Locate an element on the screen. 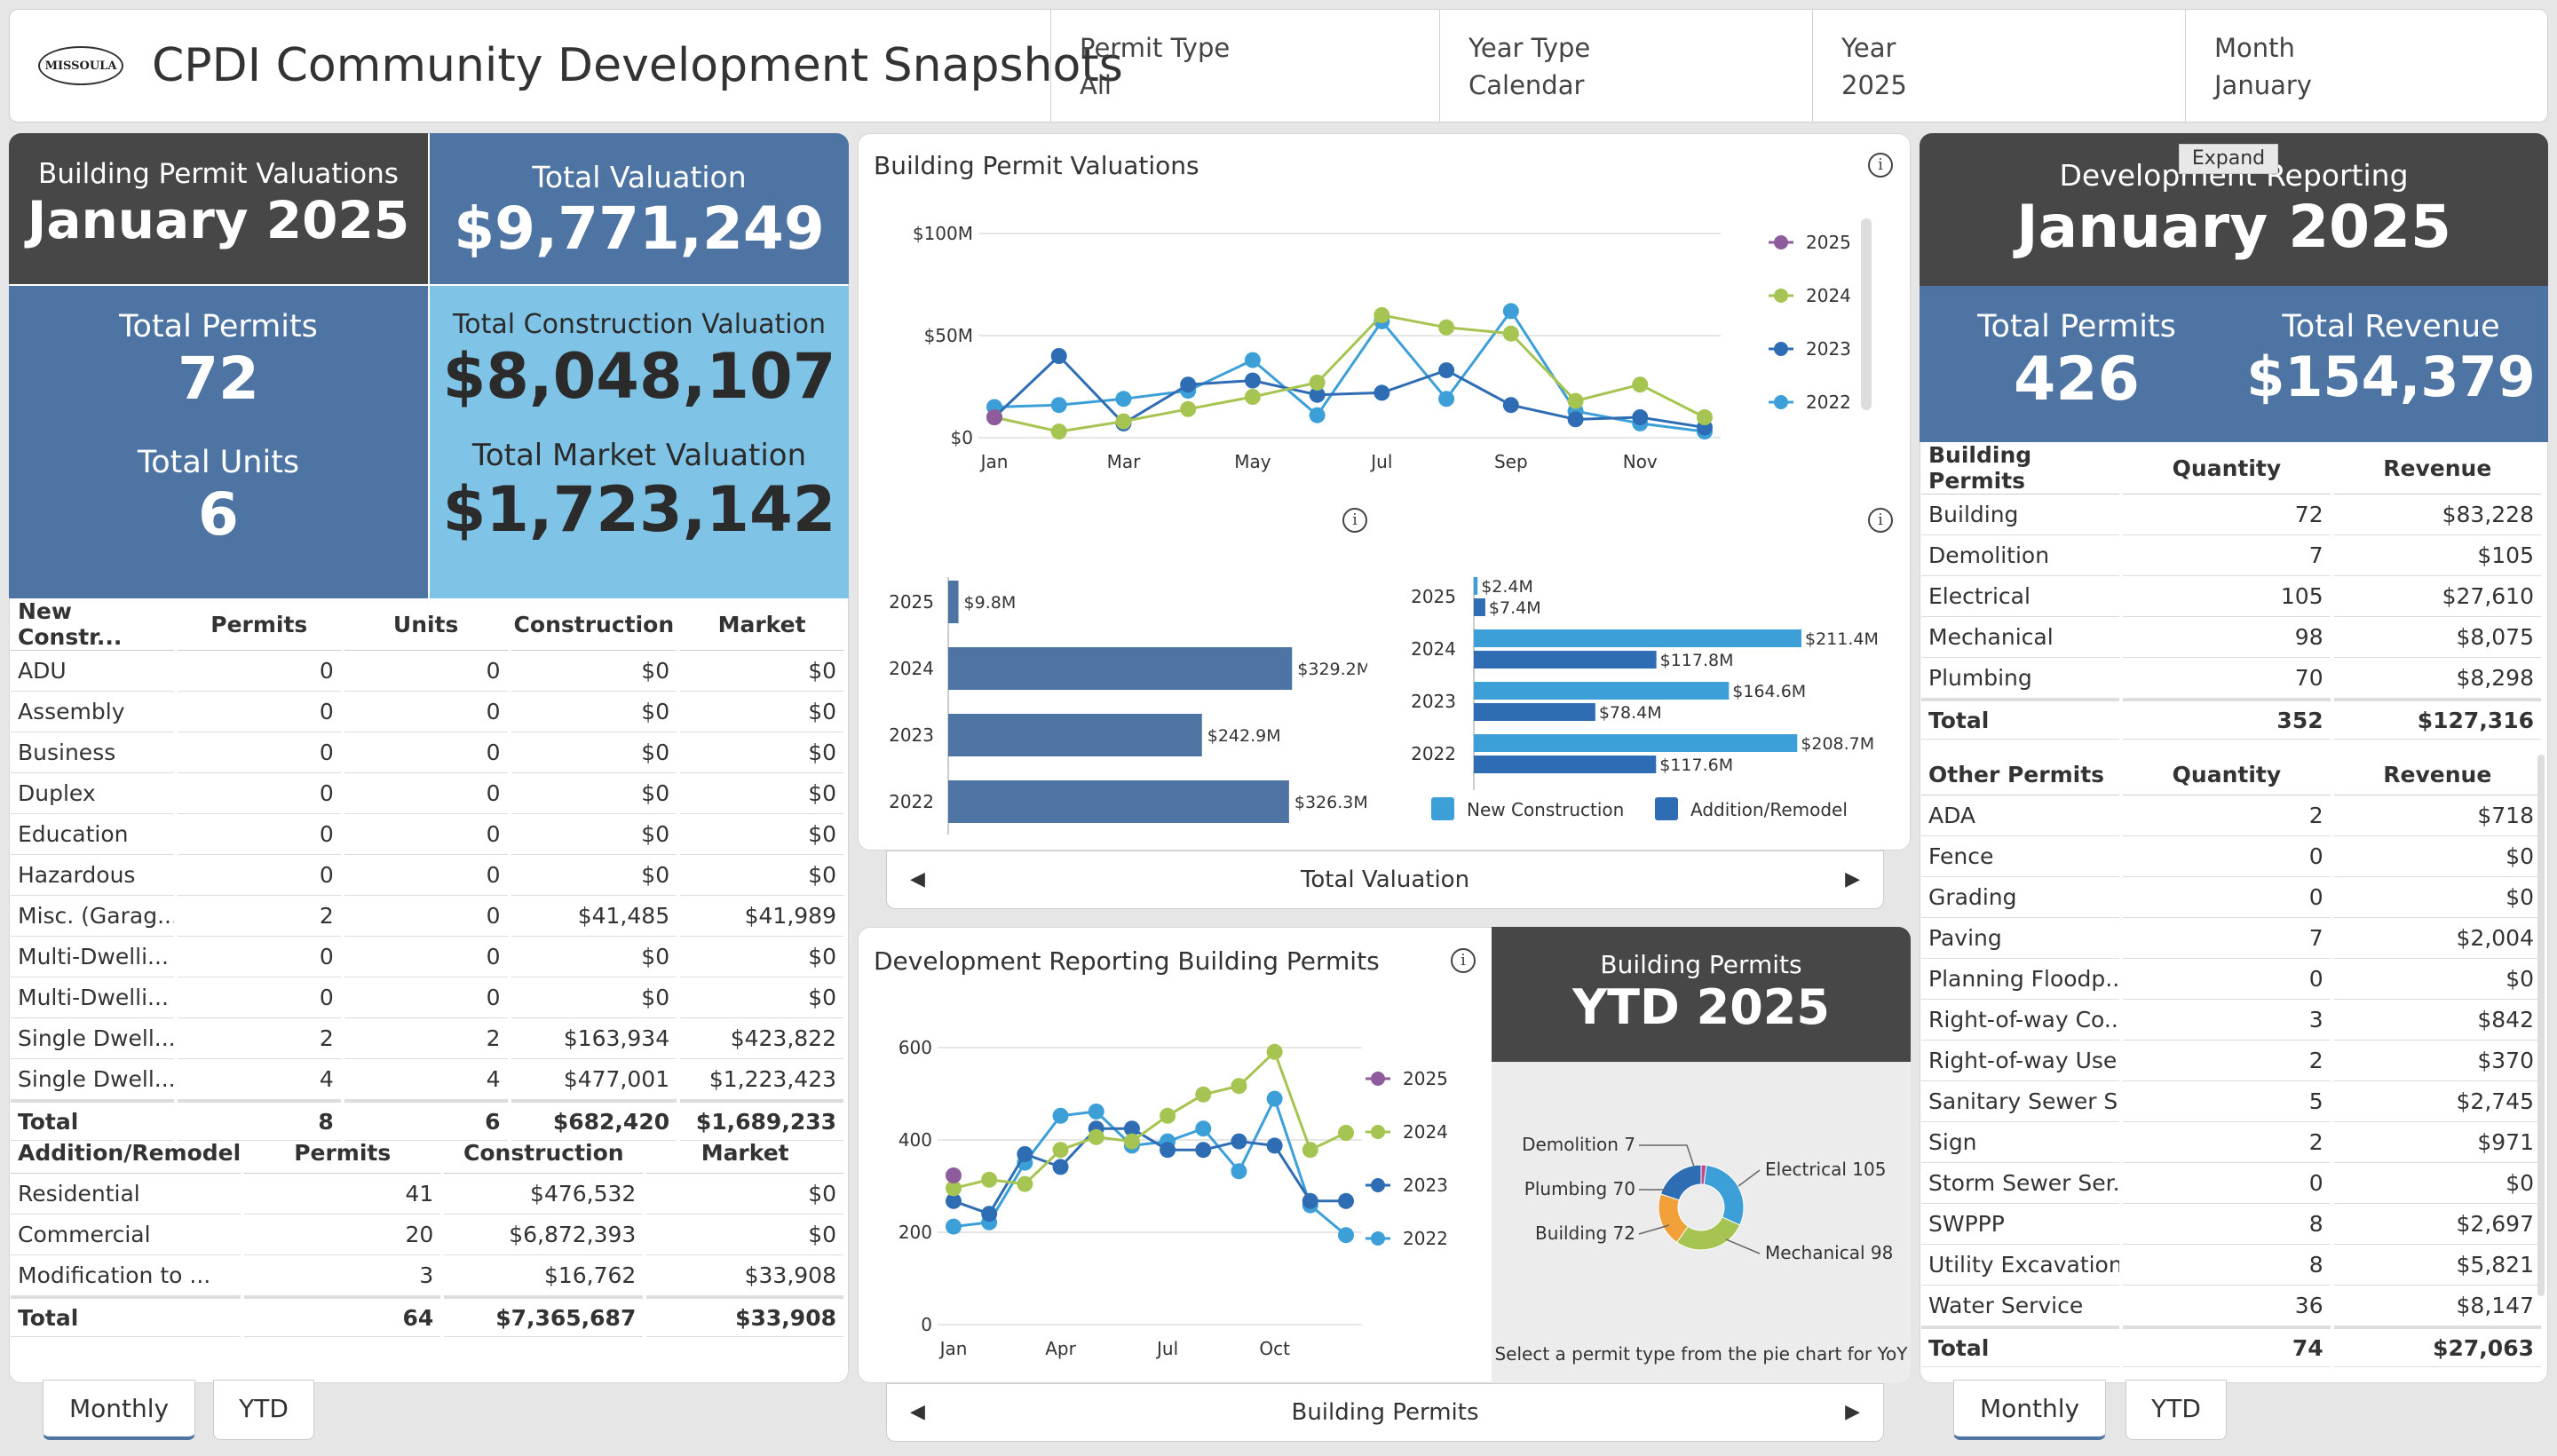 This screenshot has height=1456, width=2557. table-cell: ADA is located at coordinates (2020, 815).